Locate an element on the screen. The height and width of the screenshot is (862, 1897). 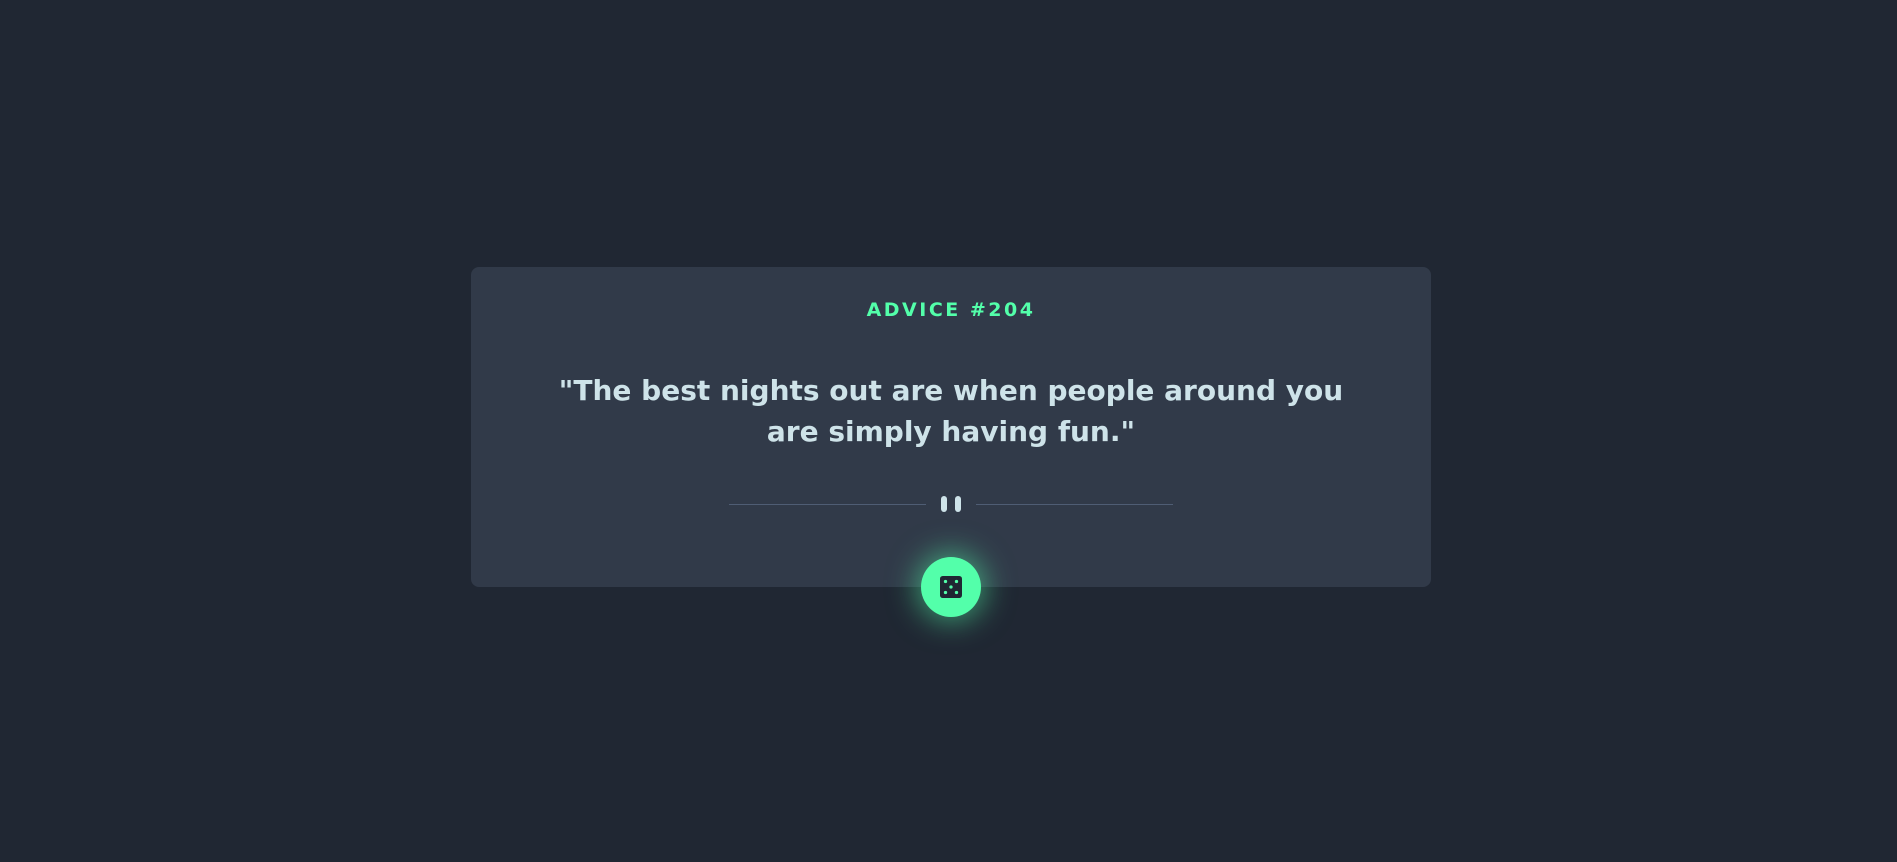
divider-line-right is located at coordinates (1074, 504).